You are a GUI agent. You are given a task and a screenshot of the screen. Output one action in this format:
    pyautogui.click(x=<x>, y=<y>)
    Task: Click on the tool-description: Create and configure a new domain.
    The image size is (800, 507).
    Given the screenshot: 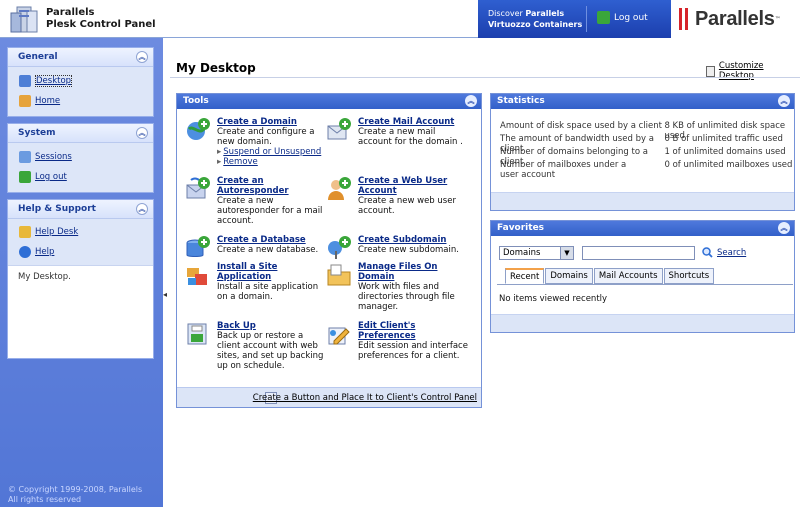 What is the action you would take?
    pyautogui.click(x=266, y=137)
    